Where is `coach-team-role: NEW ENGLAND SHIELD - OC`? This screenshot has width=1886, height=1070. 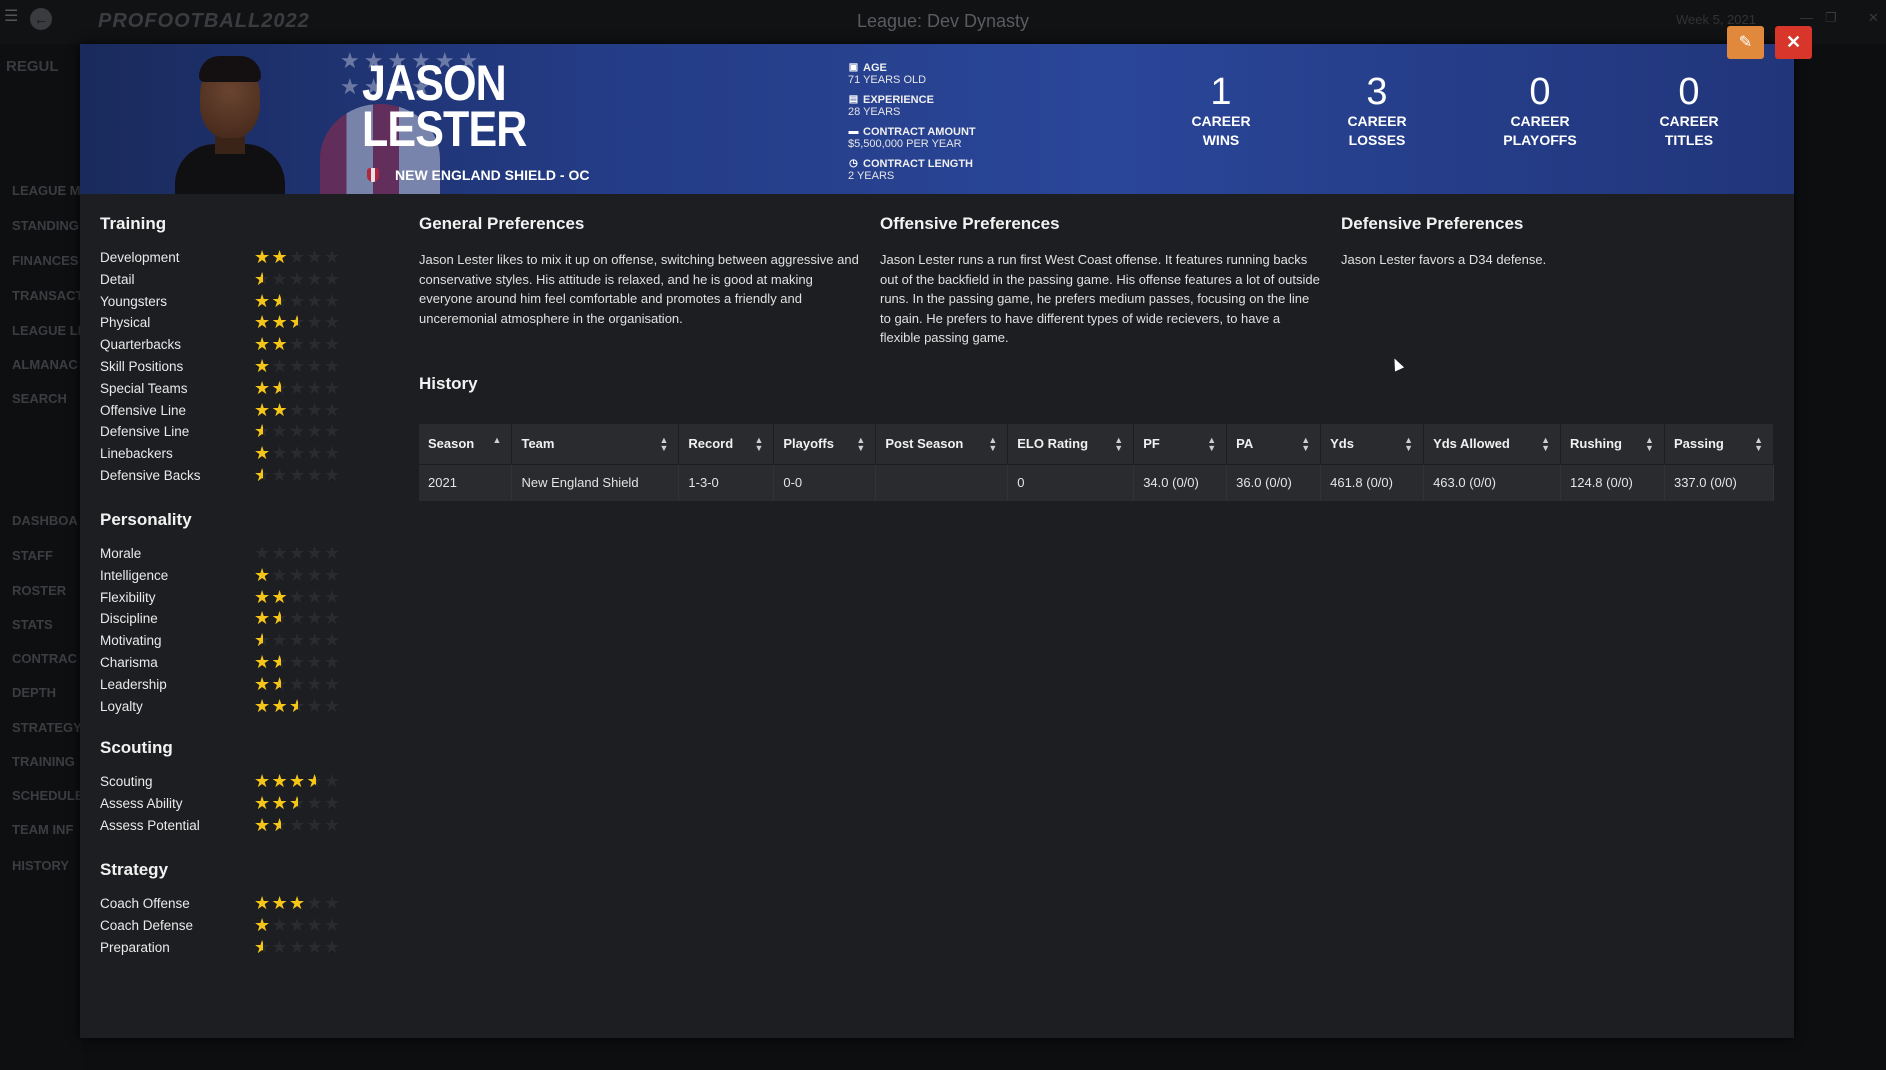
coach-team-role: NEW ENGLAND SHIELD - OC is located at coordinates (492, 175).